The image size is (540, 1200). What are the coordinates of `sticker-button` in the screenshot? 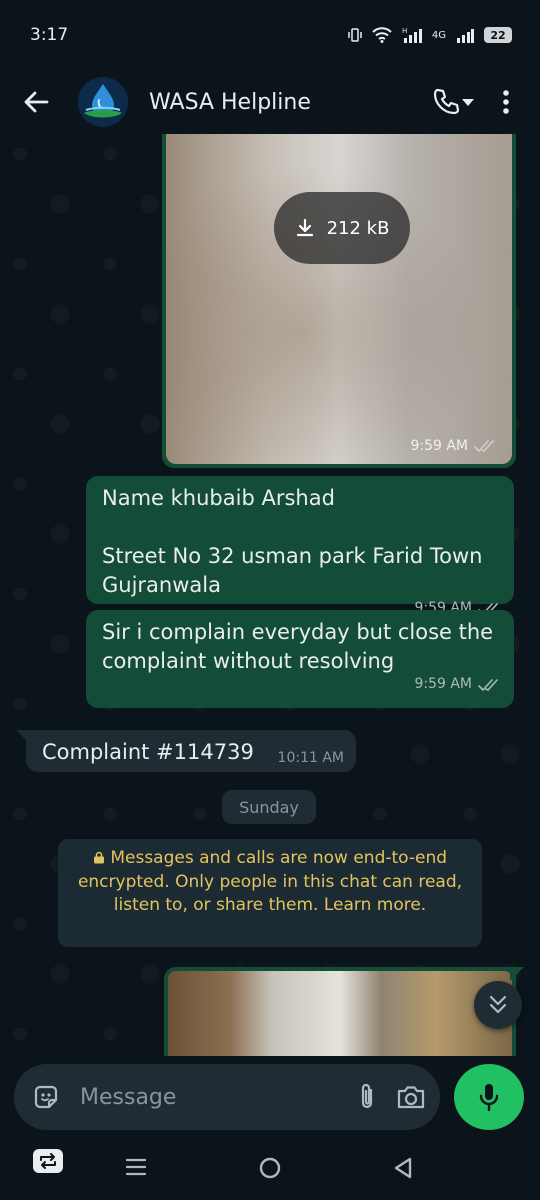 It's located at (46, 1097).